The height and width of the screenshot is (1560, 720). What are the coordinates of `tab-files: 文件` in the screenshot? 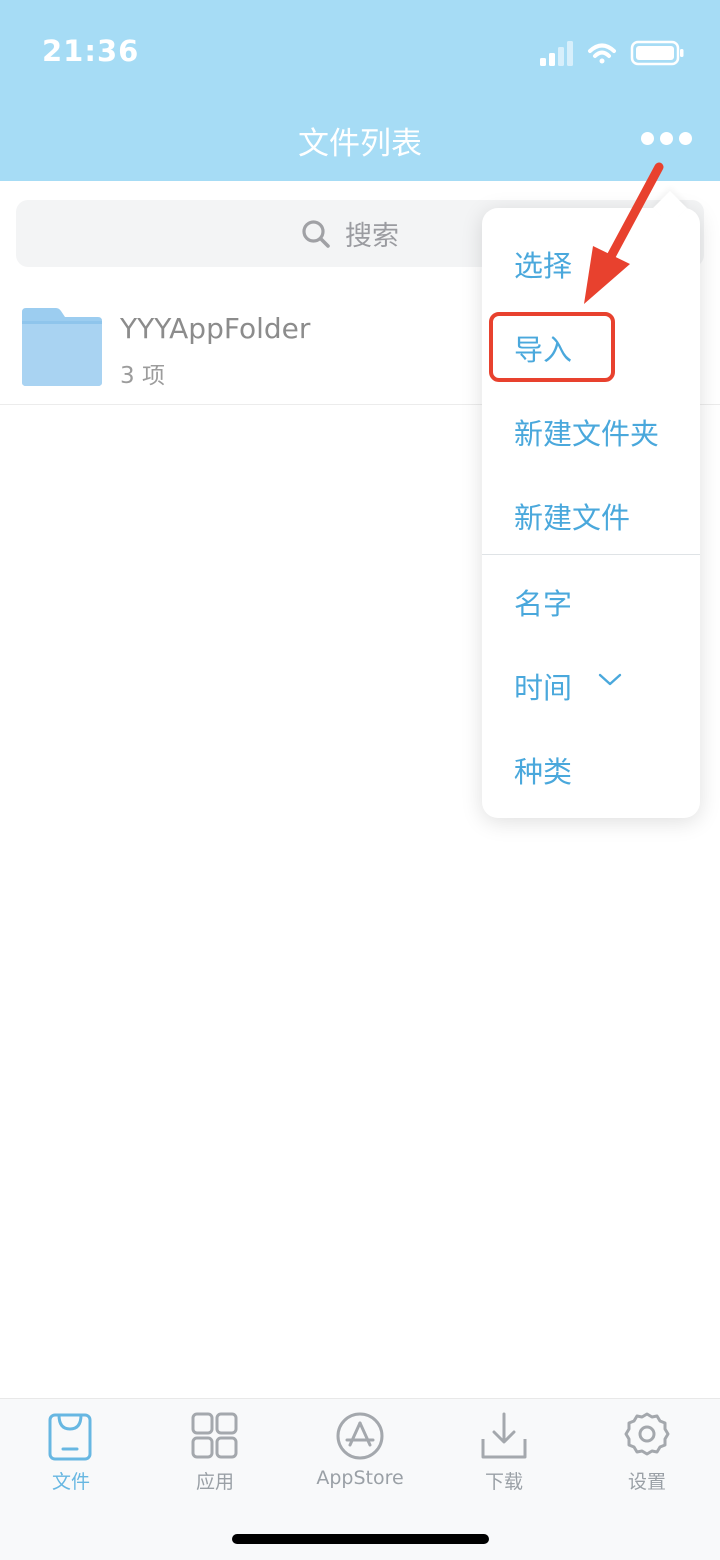 It's located at (71, 1454).